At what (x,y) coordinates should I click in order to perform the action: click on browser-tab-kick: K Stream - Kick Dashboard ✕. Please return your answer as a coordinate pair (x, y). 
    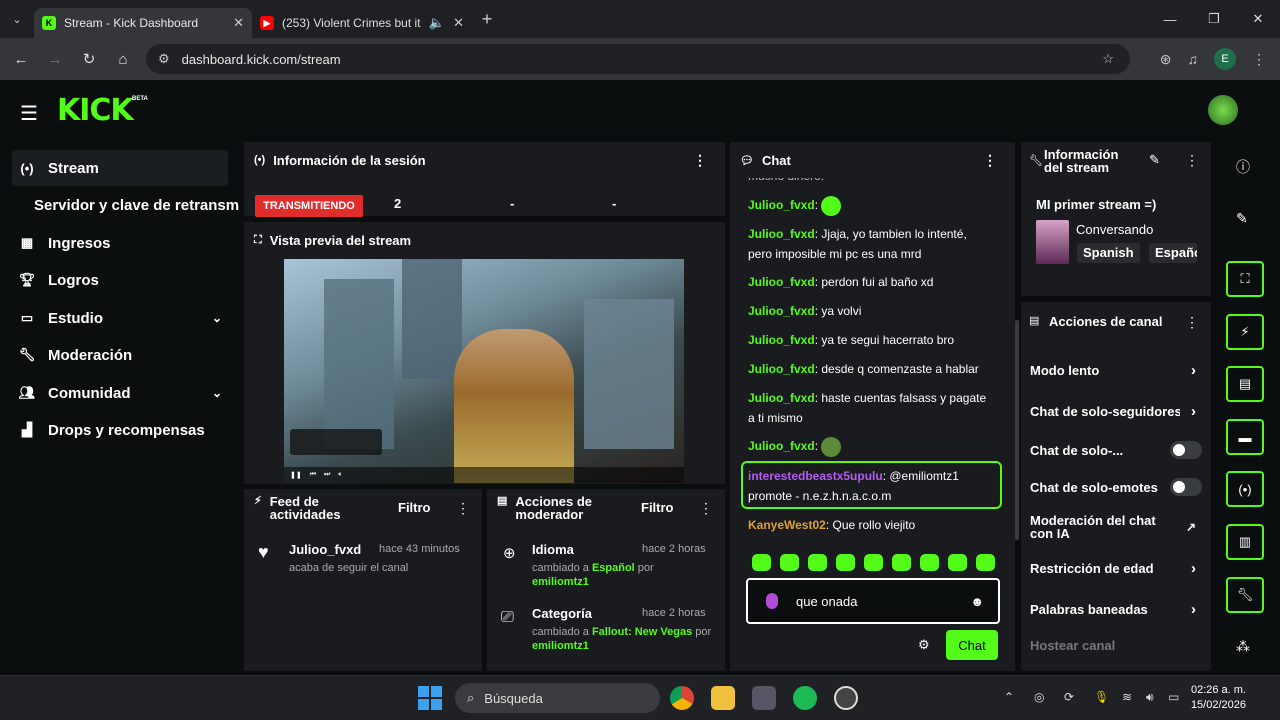
    Looking at the image, I should click on (143, 23).